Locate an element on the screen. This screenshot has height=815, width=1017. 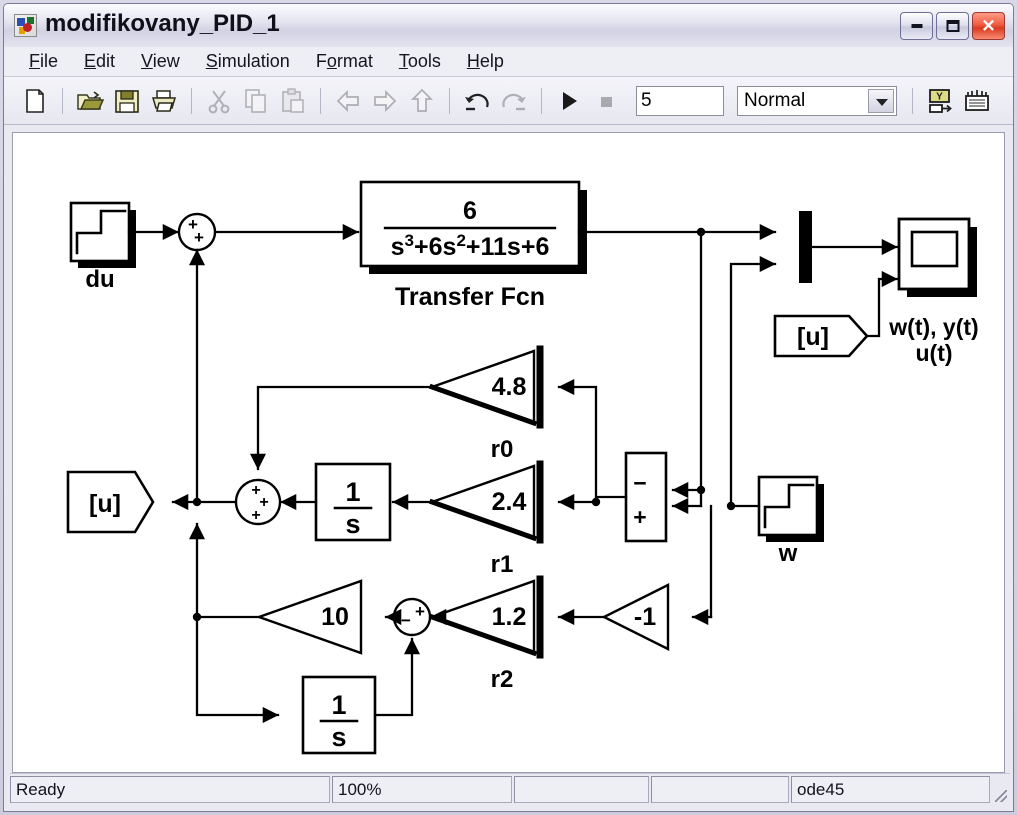
status-zoom: 100% is located at coordinates (422, 789).